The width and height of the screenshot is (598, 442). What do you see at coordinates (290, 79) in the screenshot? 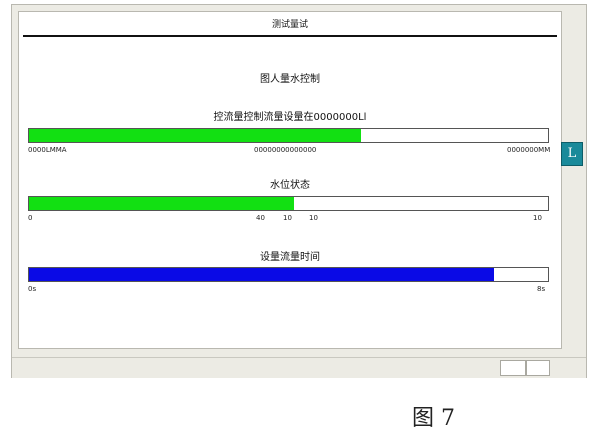
I see `panel-heading: 图人量水控制` at bounding box center [290, 79].